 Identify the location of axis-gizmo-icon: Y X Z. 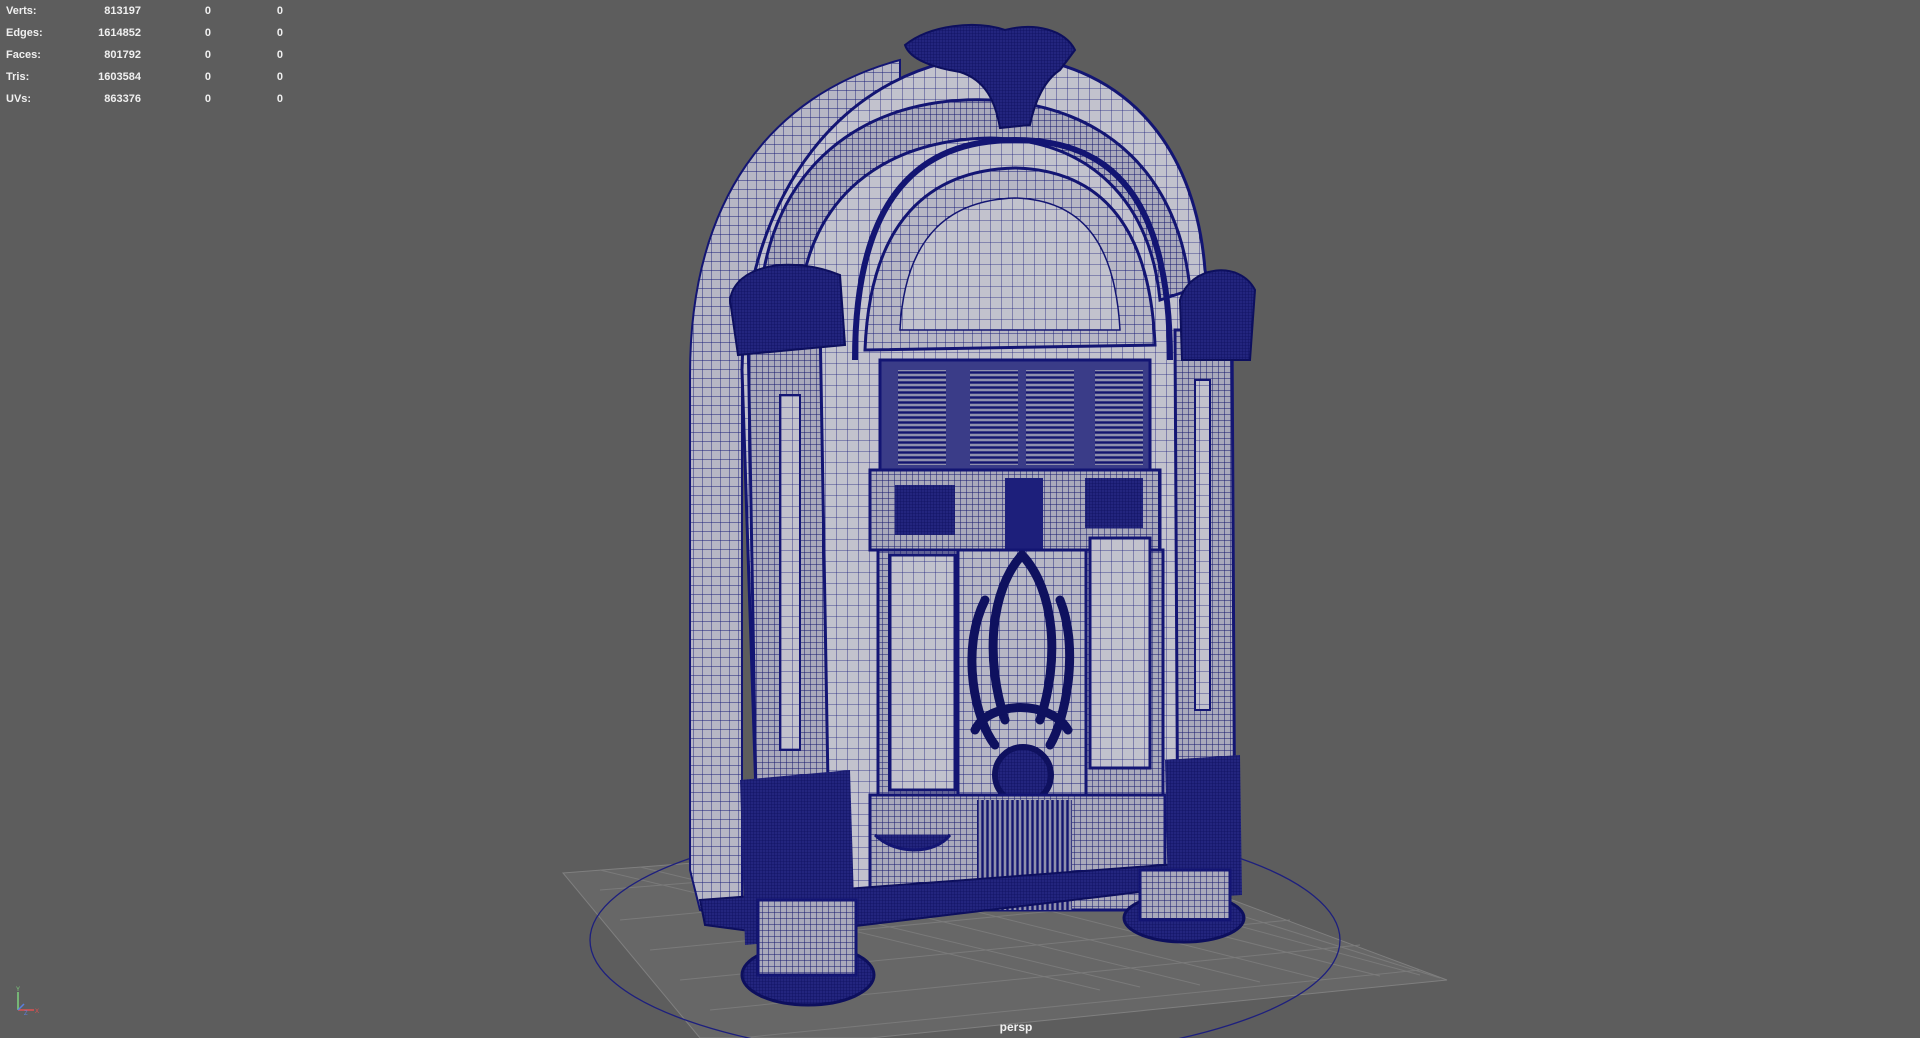
(27, 1001).